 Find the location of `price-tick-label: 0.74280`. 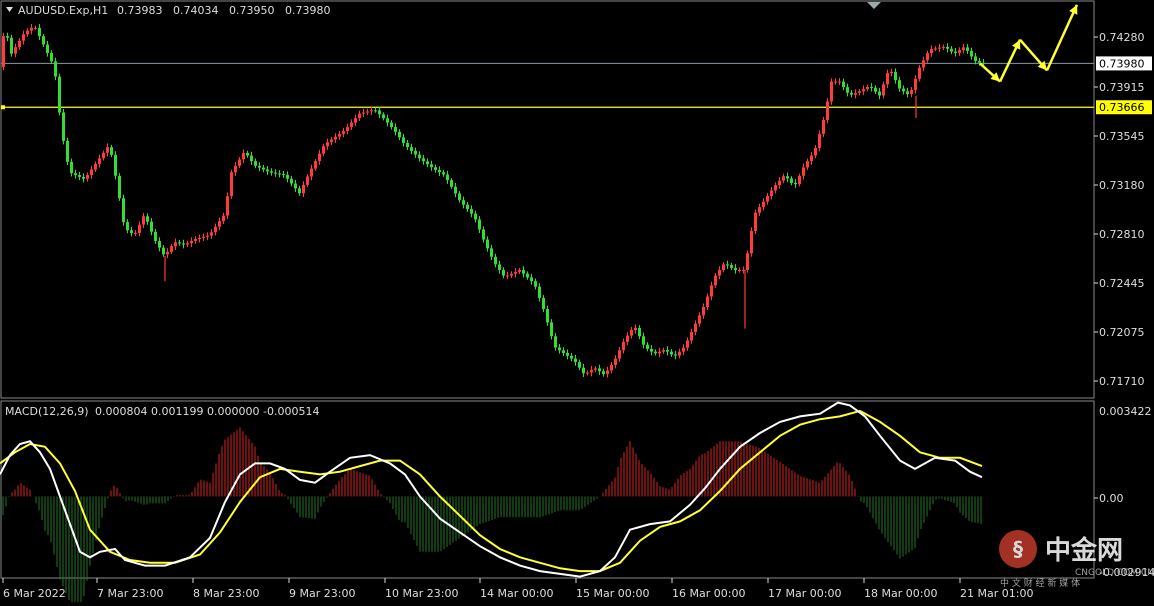

price-tick-label: 0.74280 is located at coordinates (1122, 37).